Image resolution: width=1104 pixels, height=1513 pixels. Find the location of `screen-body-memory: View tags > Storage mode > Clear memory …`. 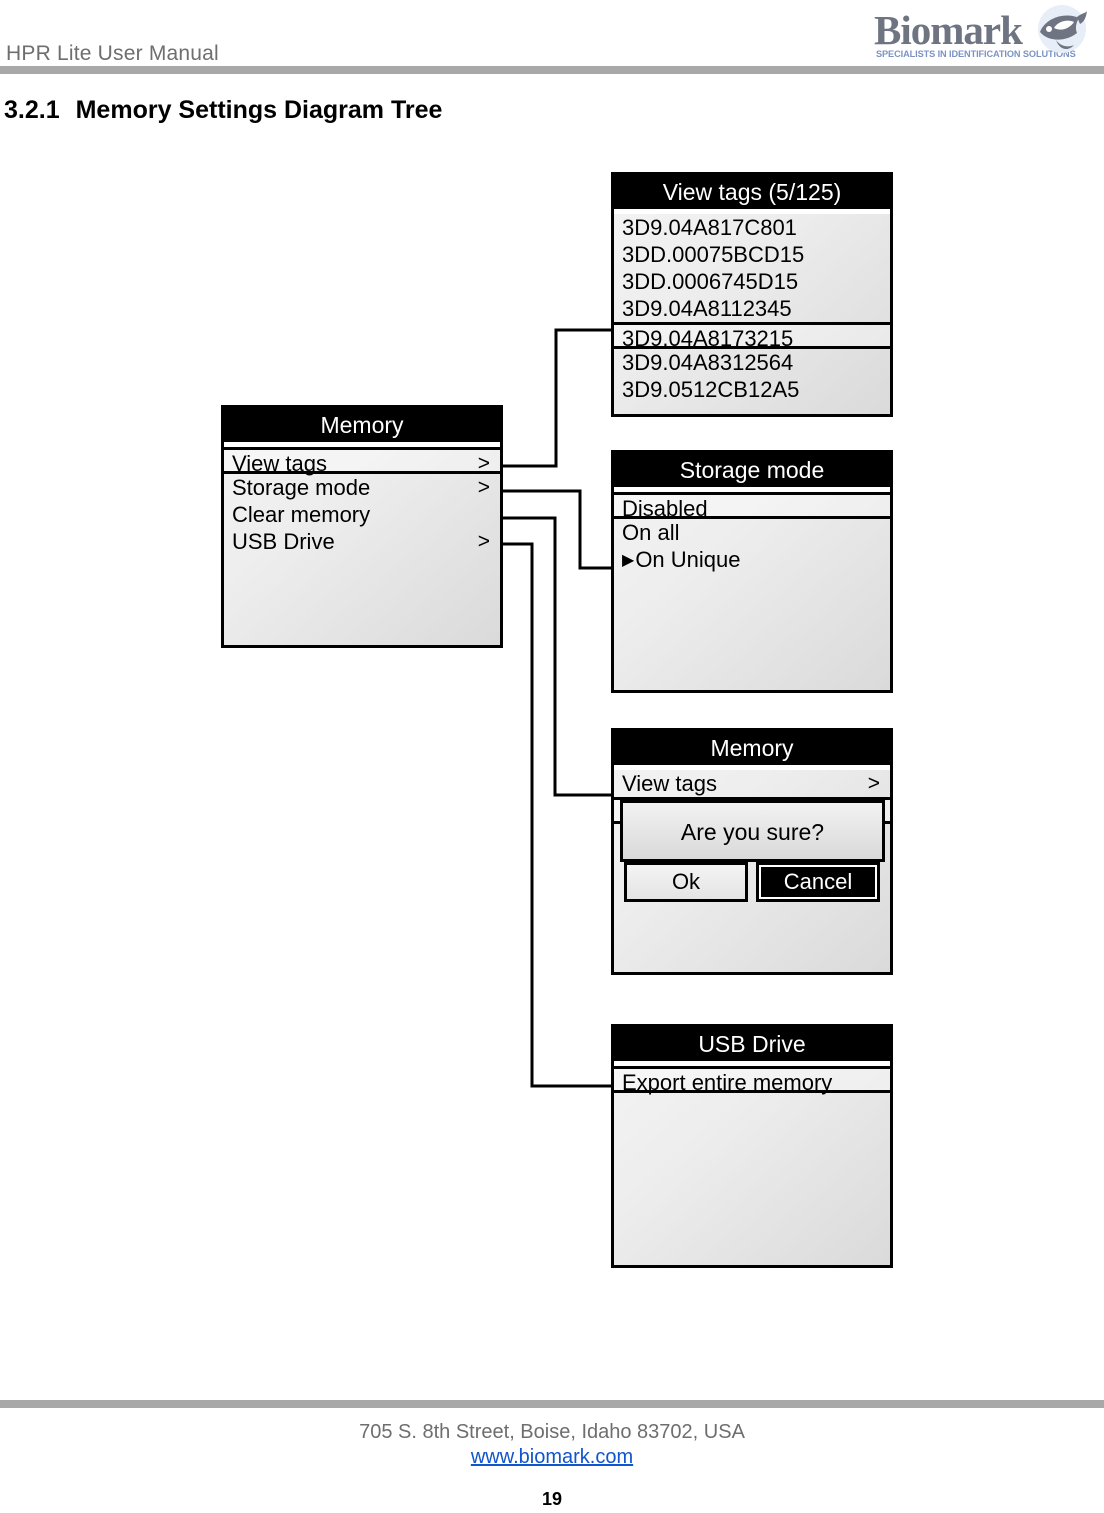

screen-body-memory: View tags > Storage mode > Clear memory … is located at coordinates (362, 501).